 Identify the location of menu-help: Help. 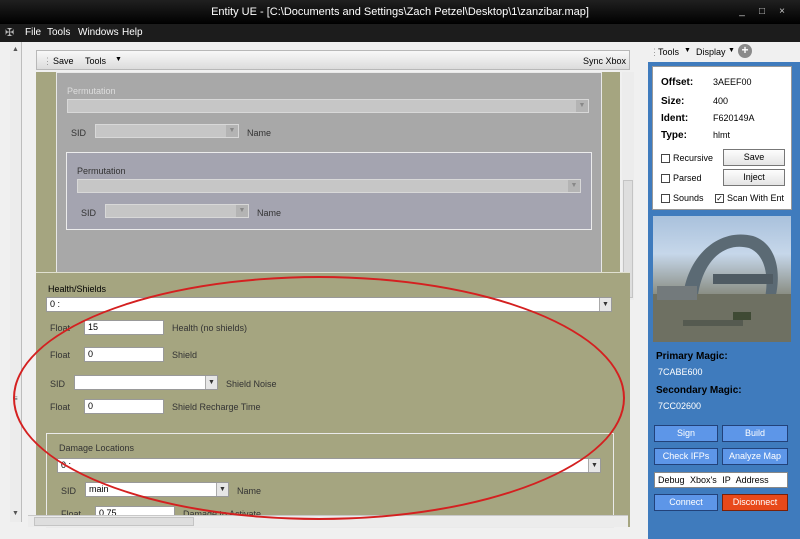
(132, 32).